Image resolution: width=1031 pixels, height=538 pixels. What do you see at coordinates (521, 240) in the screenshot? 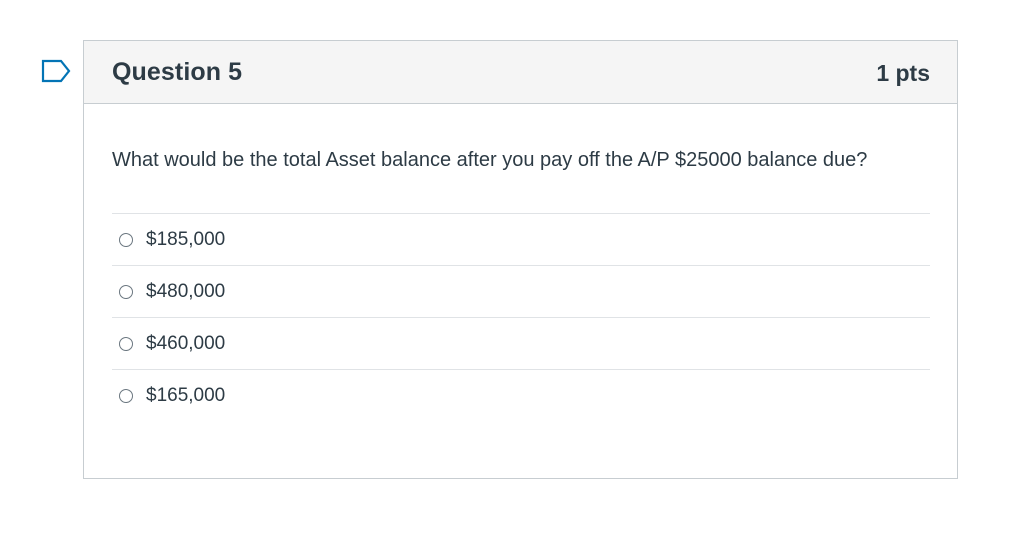
I see `answer-option: $185,000` at bounding box center [521, 240].